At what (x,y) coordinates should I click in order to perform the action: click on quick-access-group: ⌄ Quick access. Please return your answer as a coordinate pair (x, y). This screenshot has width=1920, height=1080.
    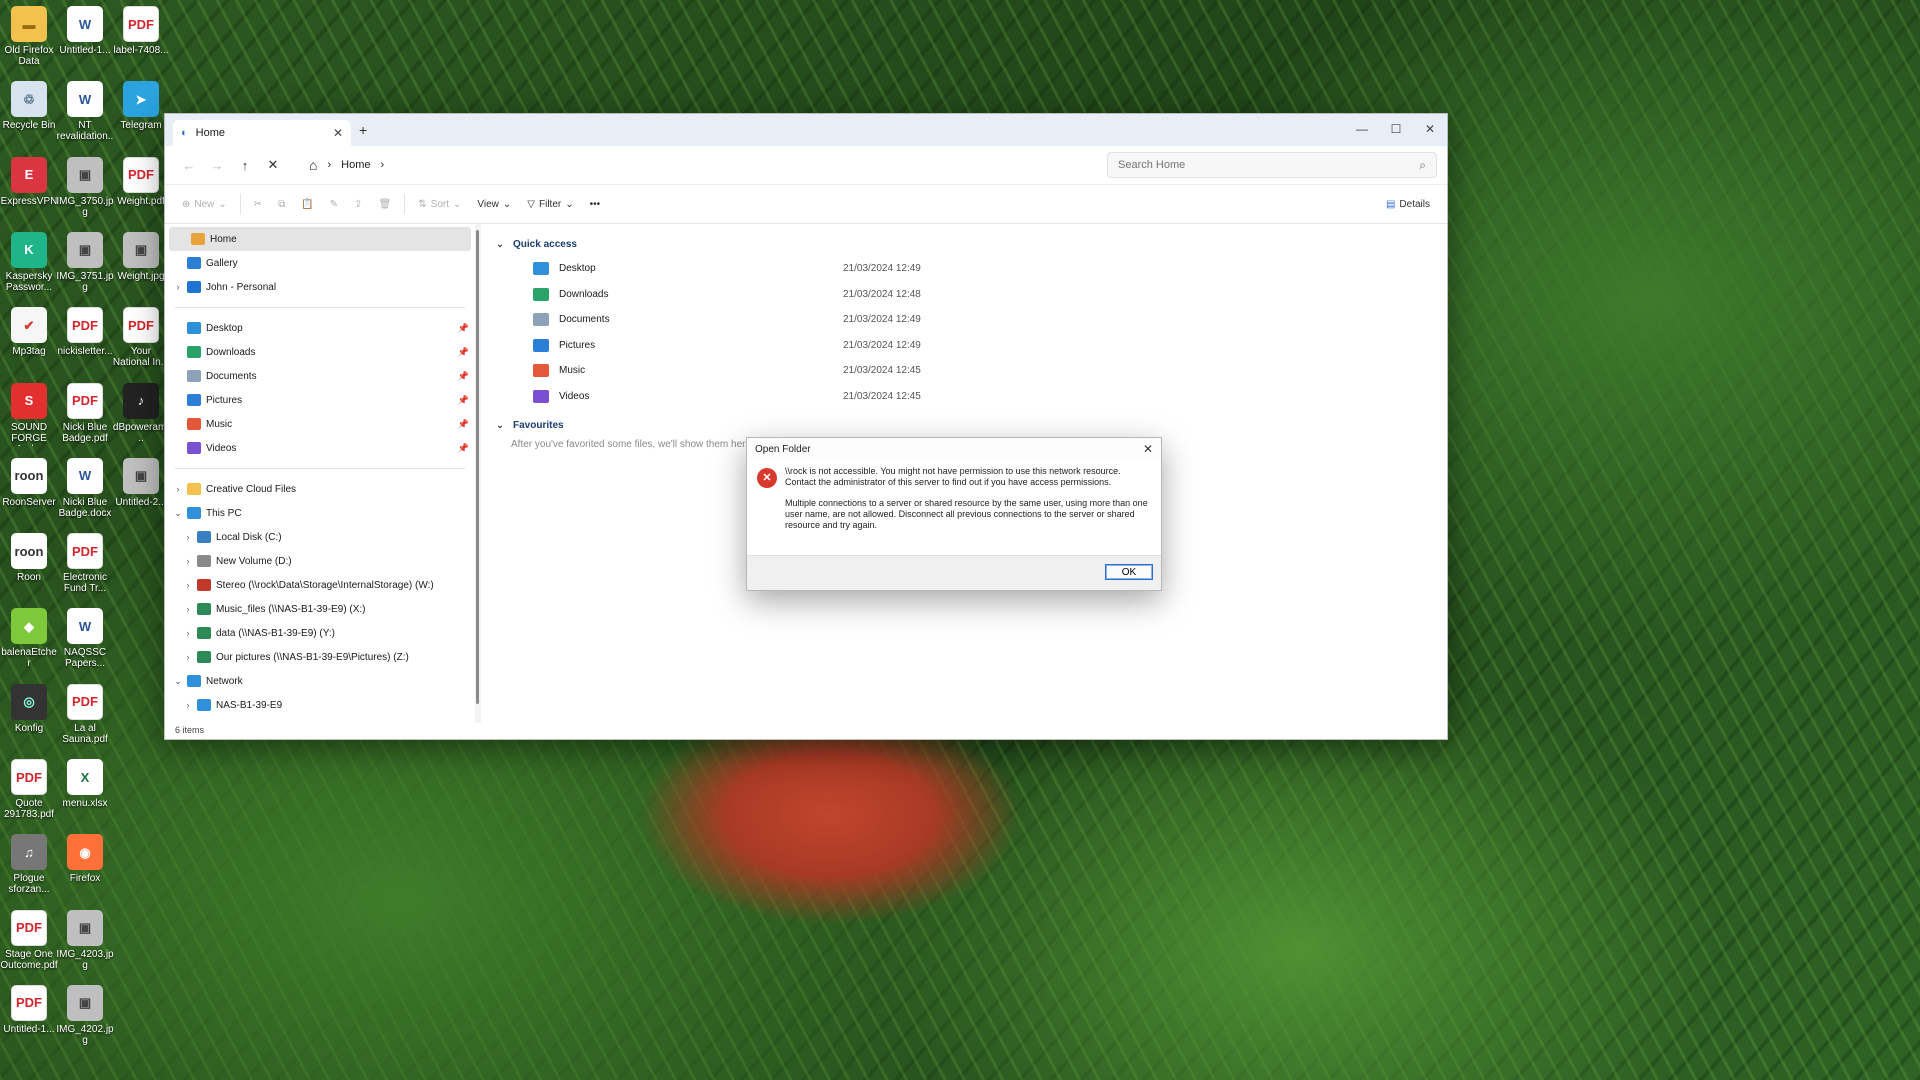
    Looking at the image, I should click on (970, 244).